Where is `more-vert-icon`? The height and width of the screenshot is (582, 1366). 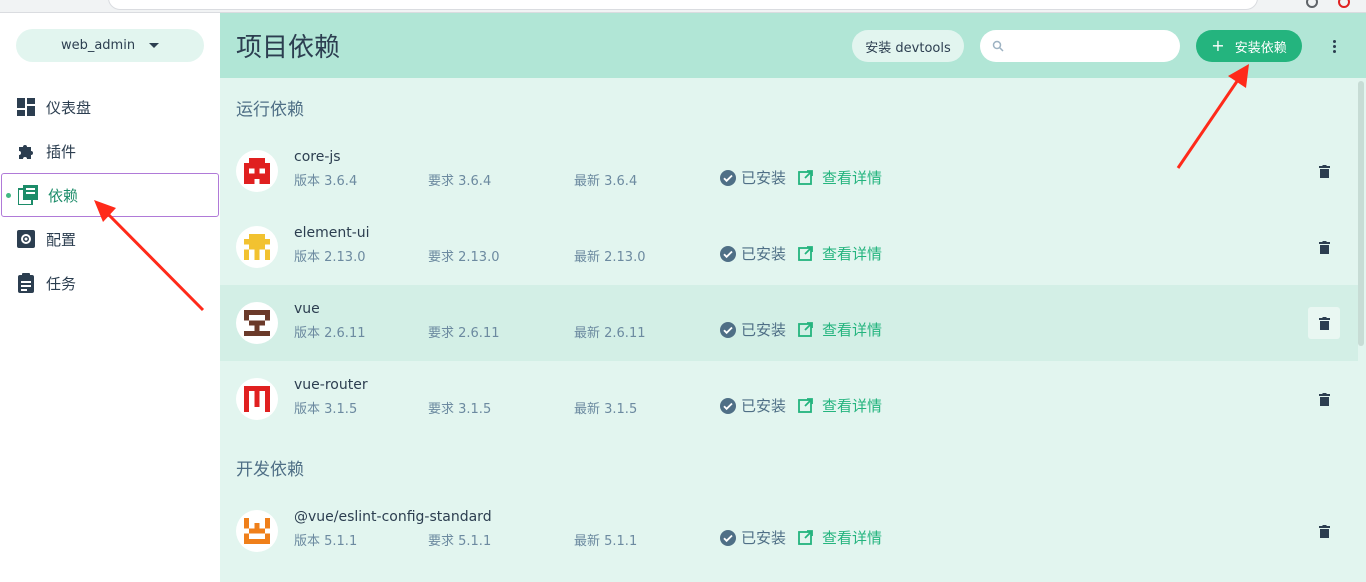
more-vert-icon is located at coordinates (1334, 46).